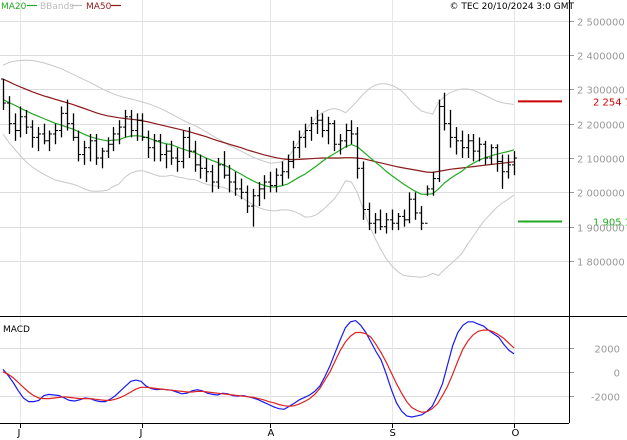 The width and height of the screenshot is (627, 440). I want to click on macd-tick-label: 2000, so click(607, 350).